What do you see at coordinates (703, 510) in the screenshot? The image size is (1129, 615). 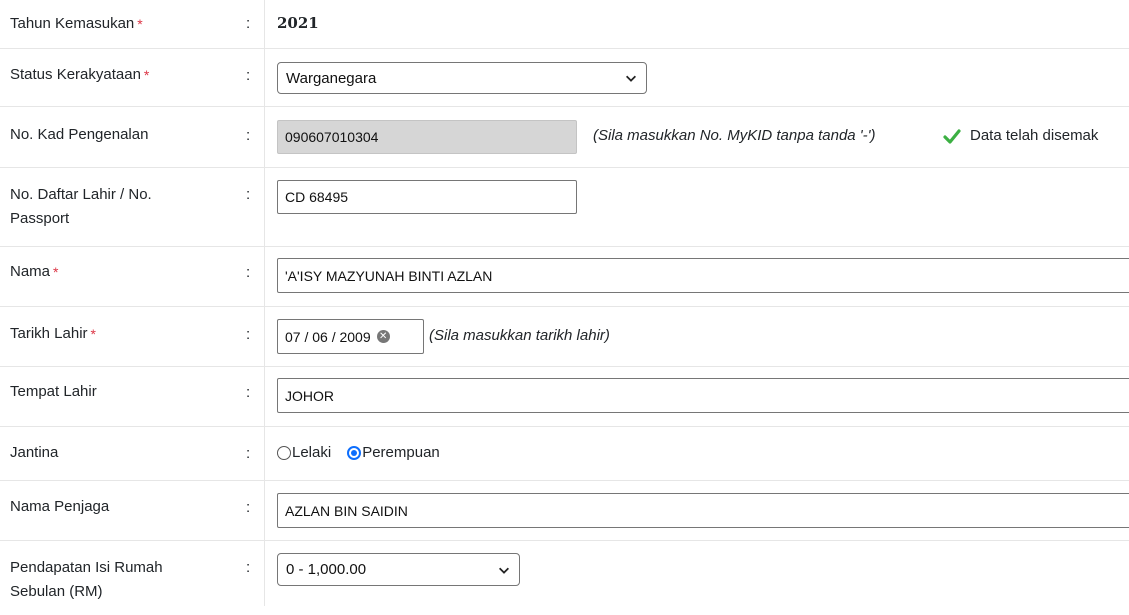 I see `nama-penjaga-input: AZLAN BIN SAIDIN` at bounding box center [703, 510].